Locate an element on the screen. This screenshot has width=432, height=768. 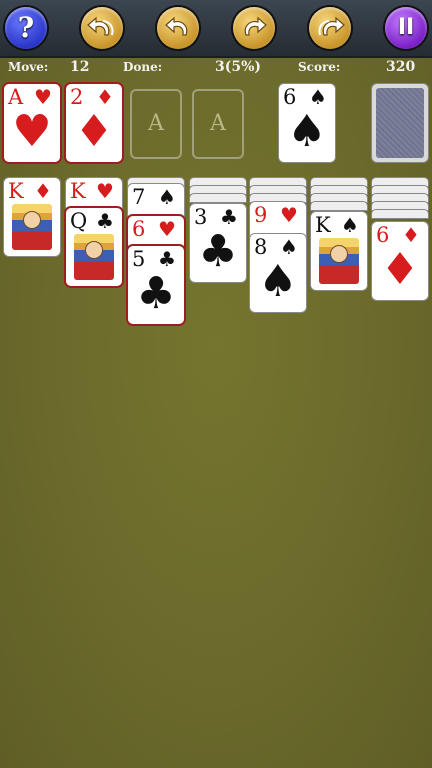
foundation-diamonds: 2 ♦ ♦ is located at coordinates (94, 123).